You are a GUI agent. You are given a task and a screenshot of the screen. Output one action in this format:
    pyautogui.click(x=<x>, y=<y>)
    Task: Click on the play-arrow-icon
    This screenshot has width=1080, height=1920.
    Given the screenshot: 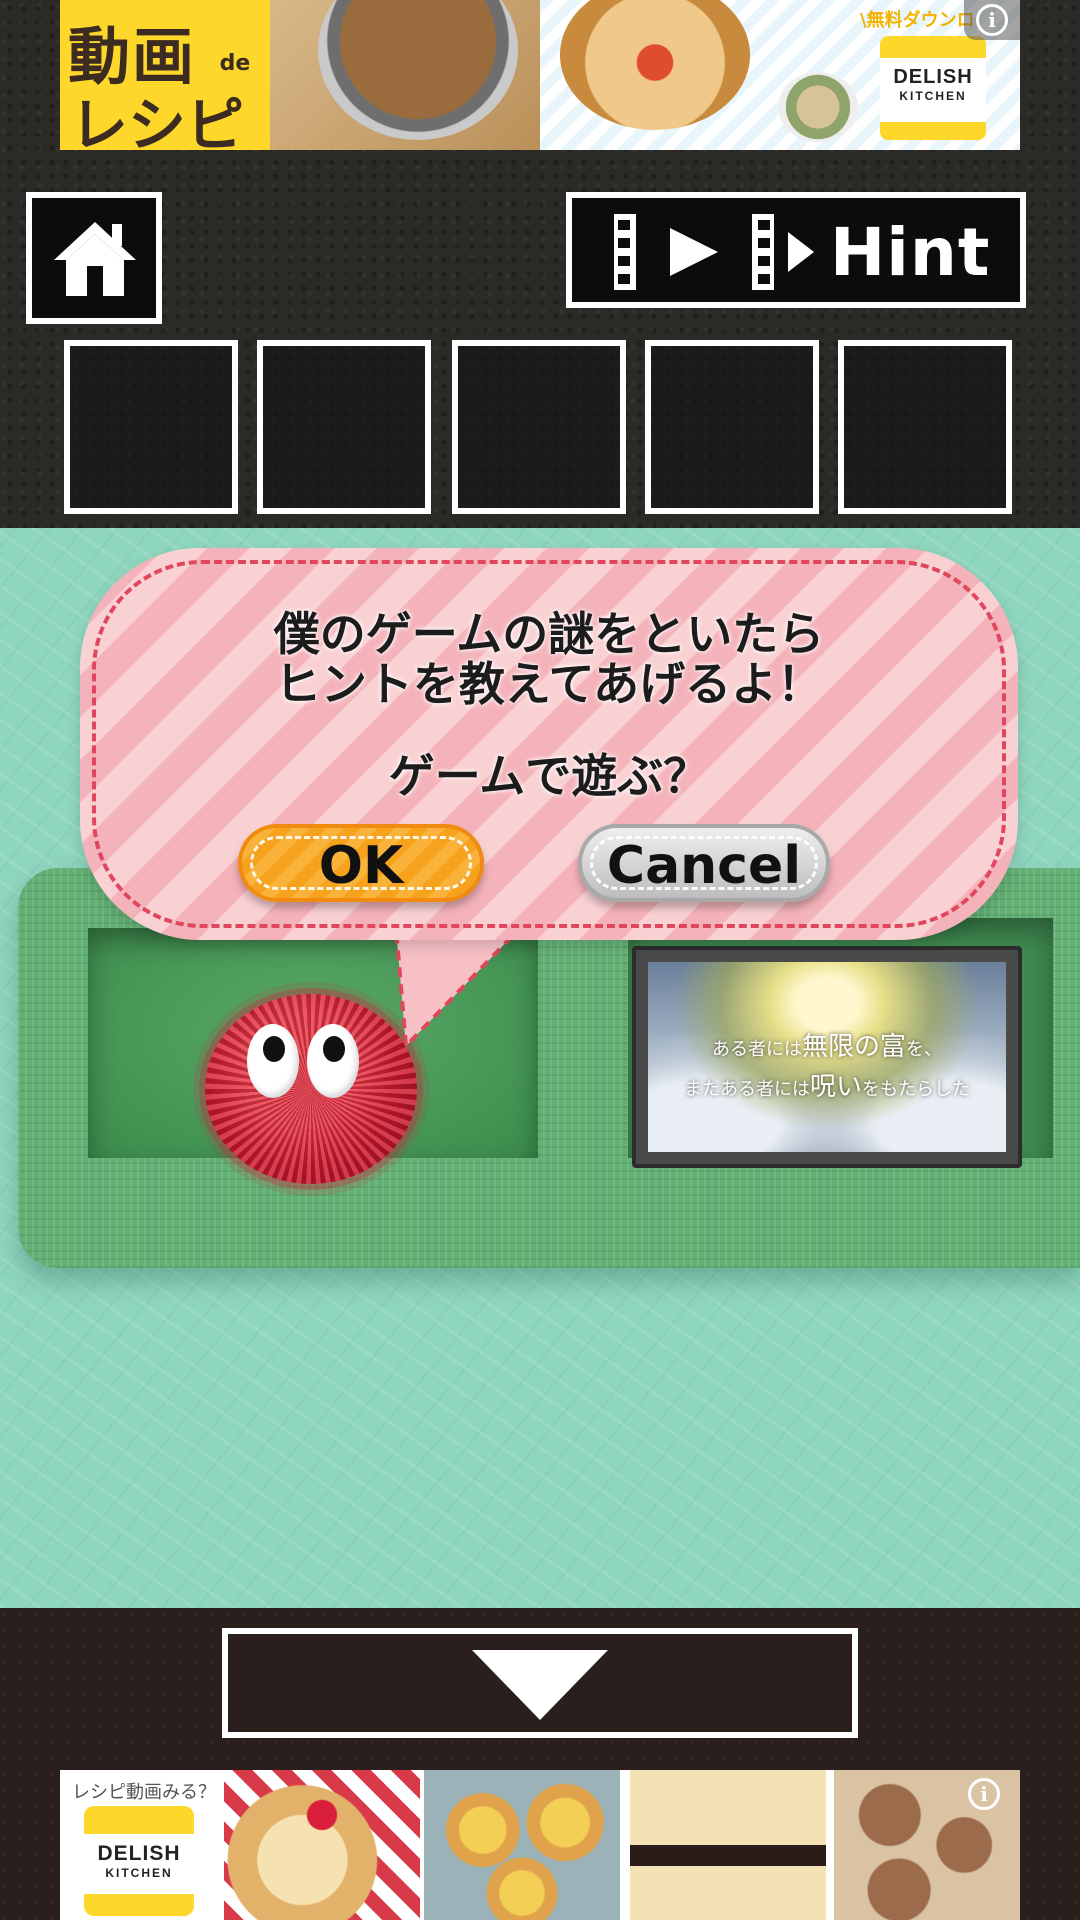 What is the action you would take?
    pyautogui.click(x=801, y=252)
    